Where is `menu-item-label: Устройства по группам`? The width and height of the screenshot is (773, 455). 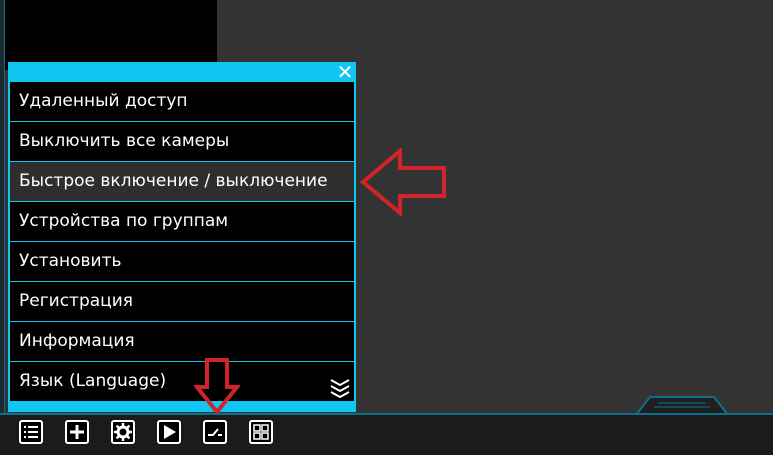 menu-item-label: Устройства по группам is located at coordinates (124, 221).